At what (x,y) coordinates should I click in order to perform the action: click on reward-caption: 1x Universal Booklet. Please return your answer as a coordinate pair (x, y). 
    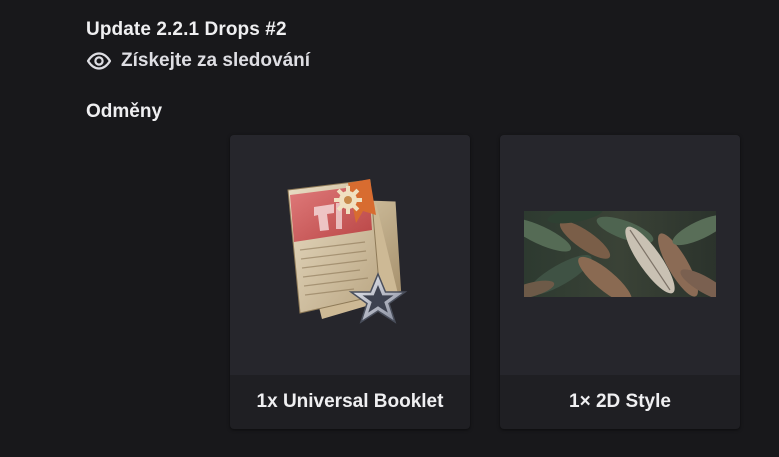
    Looking at the image, I should click on (350, 401).